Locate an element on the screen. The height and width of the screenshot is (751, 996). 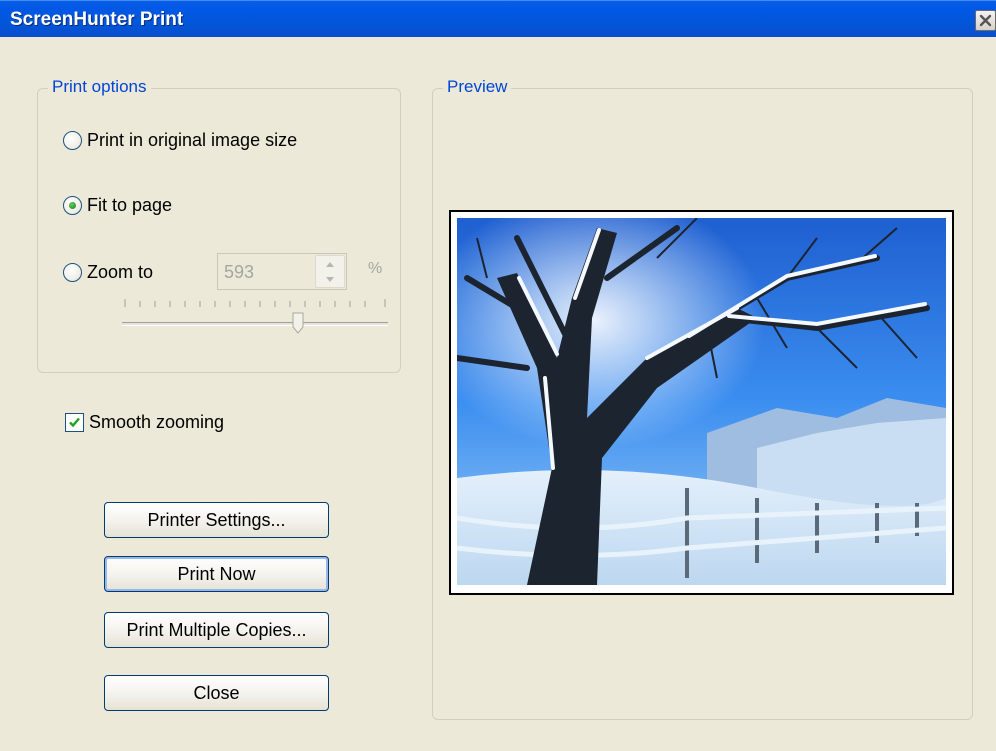
smooth-zooming-label: Smooth zooming is located at coordinates (157, 422).